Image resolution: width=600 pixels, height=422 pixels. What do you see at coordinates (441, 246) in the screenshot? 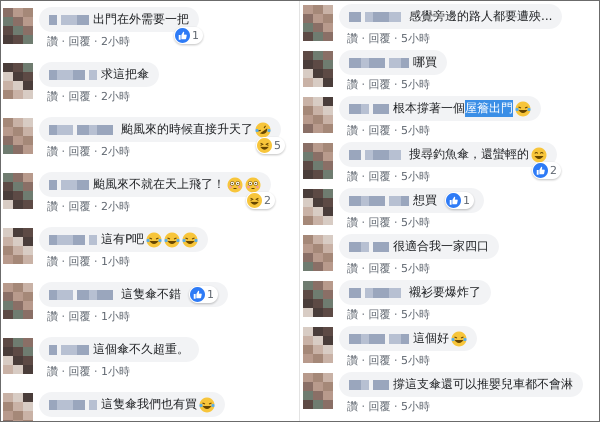
I see `comment-text: 很適合我一家四口` at bounding box center [441, 246].